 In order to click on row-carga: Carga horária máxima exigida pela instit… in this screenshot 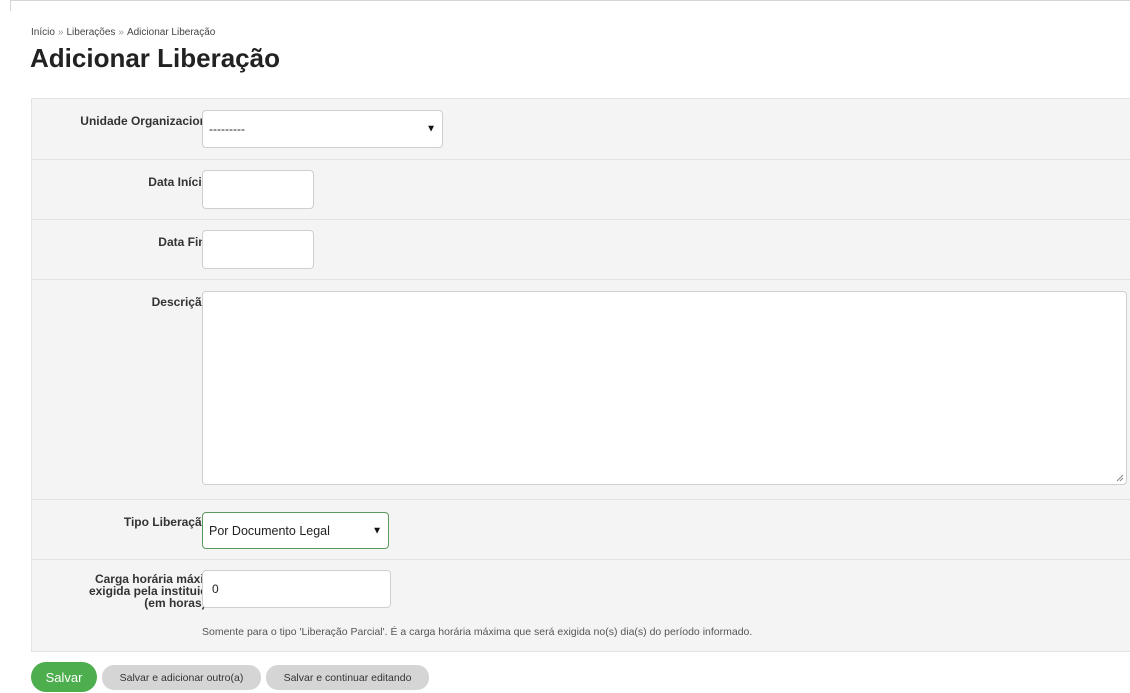, I will do `click(581, 605)`.